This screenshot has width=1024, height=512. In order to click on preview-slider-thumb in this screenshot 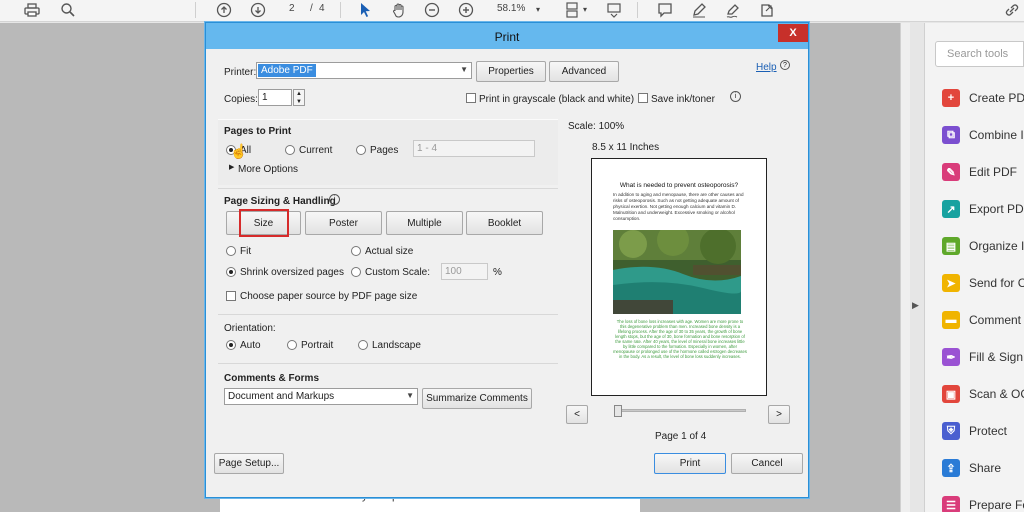, I will do `click(618, 411)`.